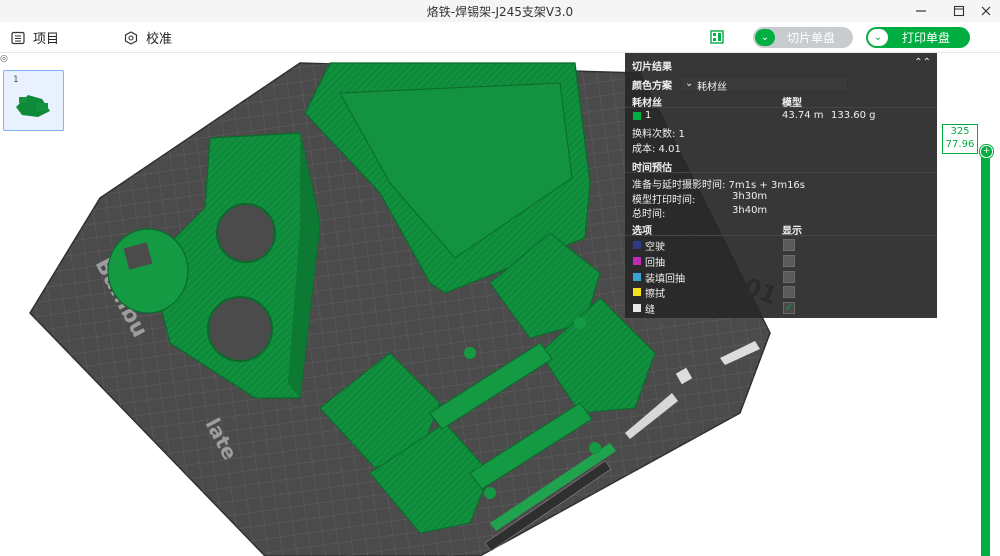 The height and width of the screenshot is (556, 1000). Describe the element at coordinates (789, 292) in the screenshot. I see `option-wipe-checkbox` at that location.